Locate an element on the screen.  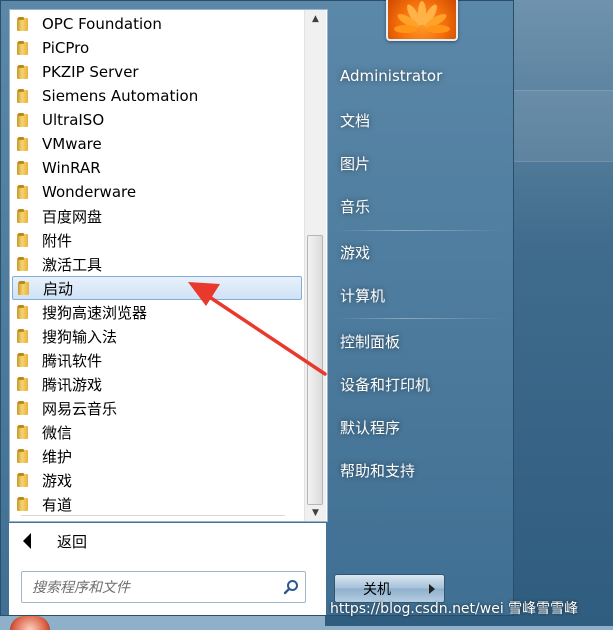
pictures-link: 图片 is located at coordinates (355, 163).